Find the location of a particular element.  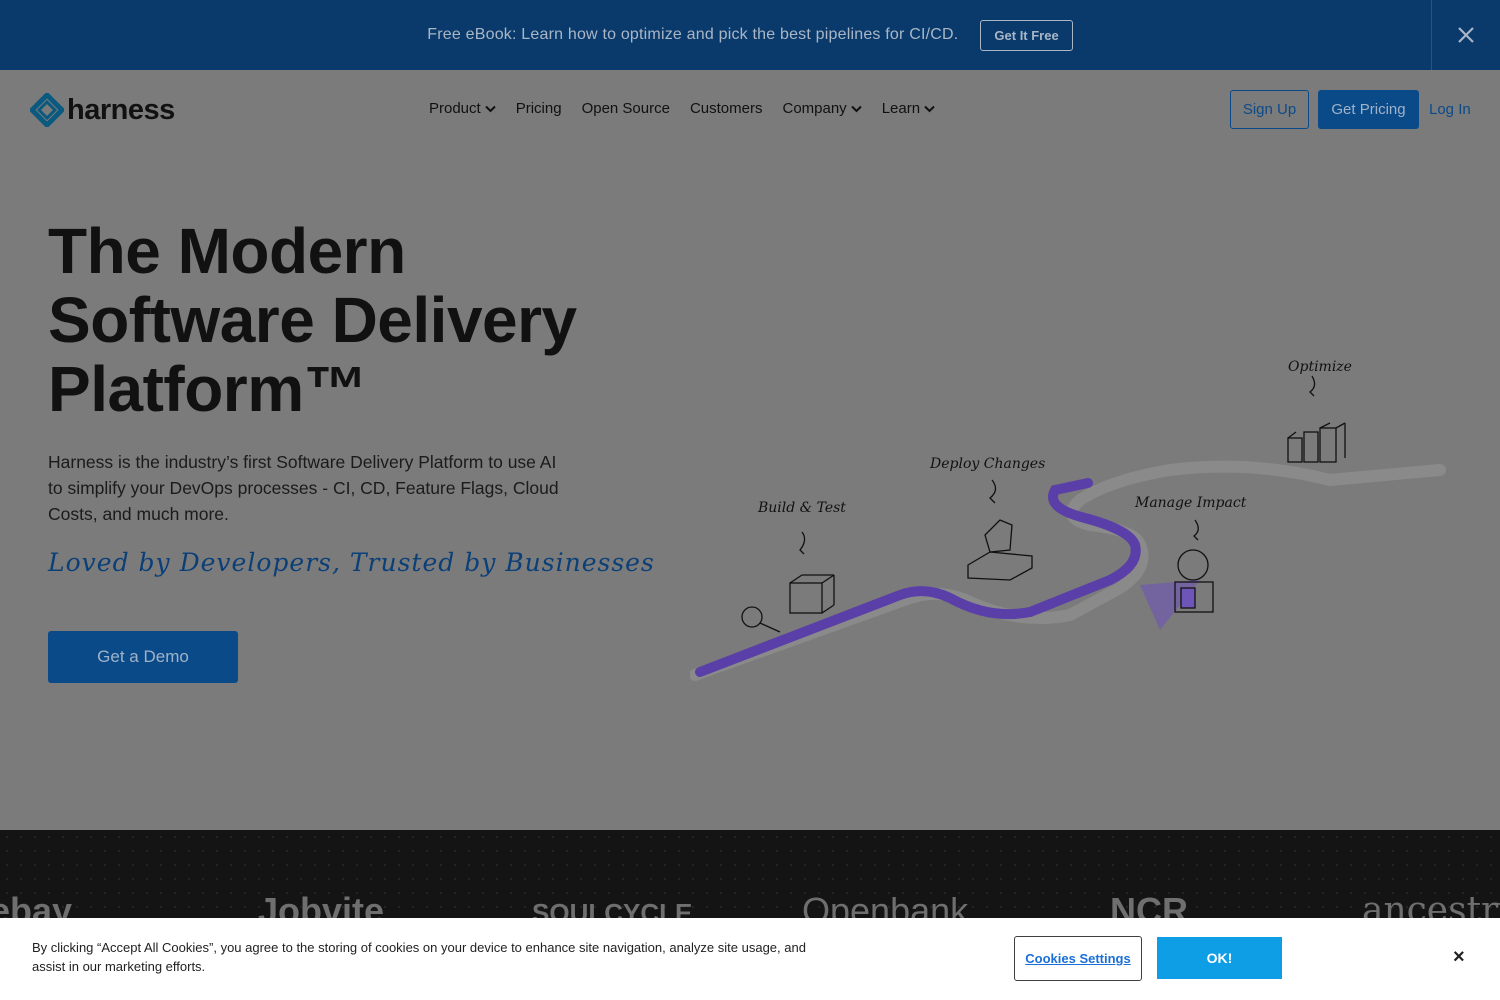

harness-logo: harness is located at coordinates (102, 110).